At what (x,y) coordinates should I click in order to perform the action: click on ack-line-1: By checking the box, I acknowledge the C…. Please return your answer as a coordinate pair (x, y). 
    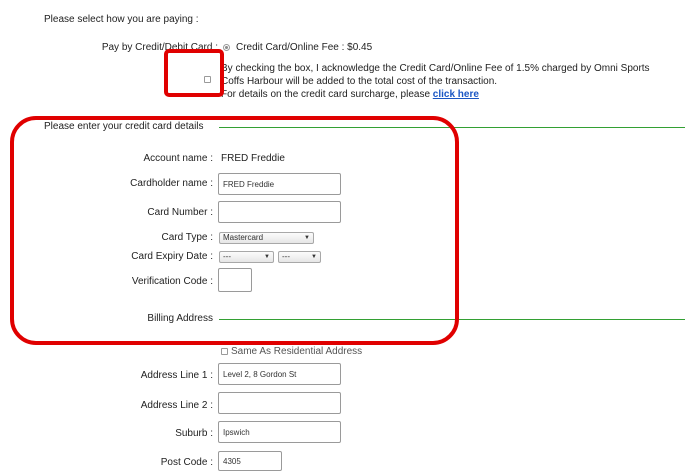
    Looking at the image, I should click on (435, 68).